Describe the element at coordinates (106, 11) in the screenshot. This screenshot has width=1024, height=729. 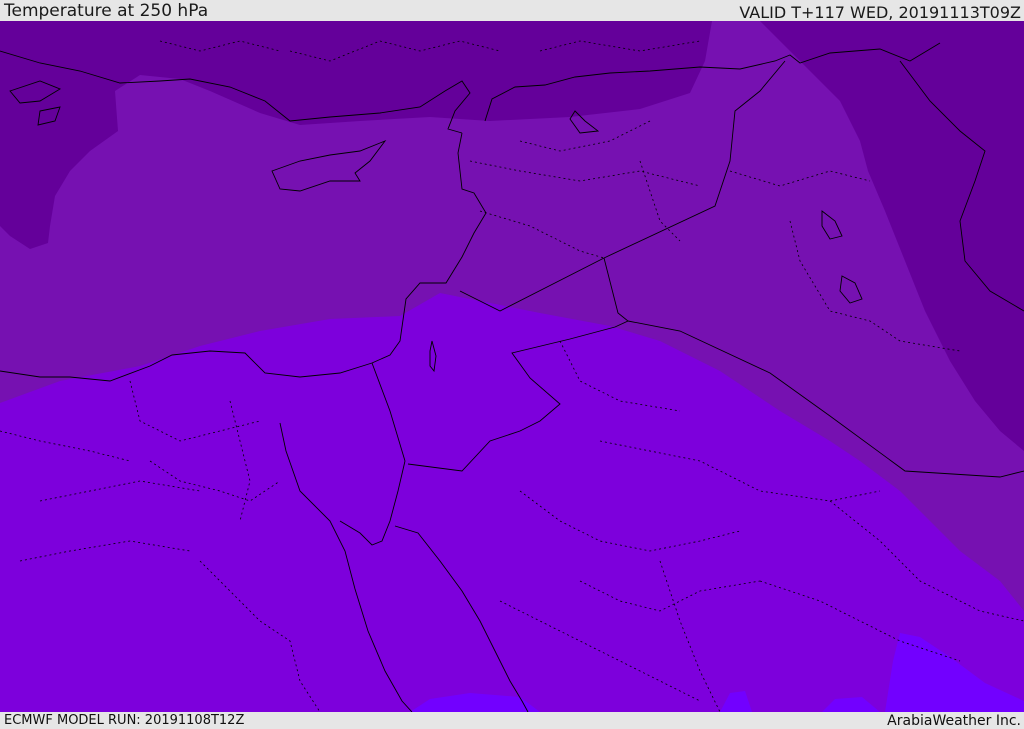
I see `map-title: Temperature at 250 hPa` at that location.